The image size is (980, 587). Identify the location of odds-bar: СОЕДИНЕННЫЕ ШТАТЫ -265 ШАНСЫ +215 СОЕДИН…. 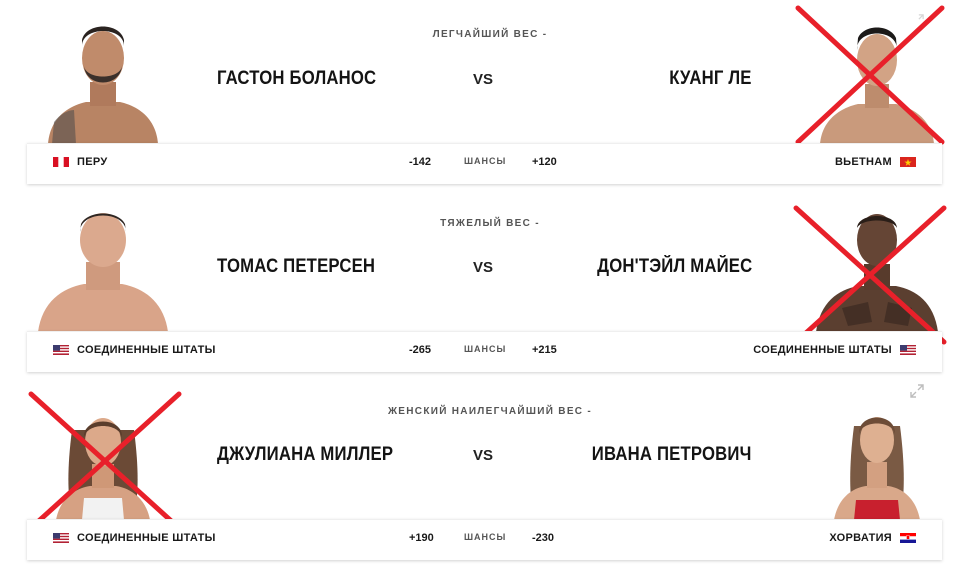
(484, 351).